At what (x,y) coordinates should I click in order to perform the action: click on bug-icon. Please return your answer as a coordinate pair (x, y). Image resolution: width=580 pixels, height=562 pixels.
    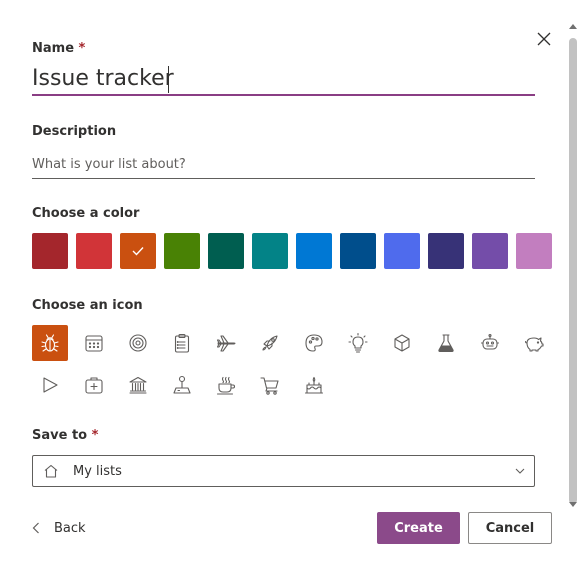
    Looking at the image, I should click on (50, 343).